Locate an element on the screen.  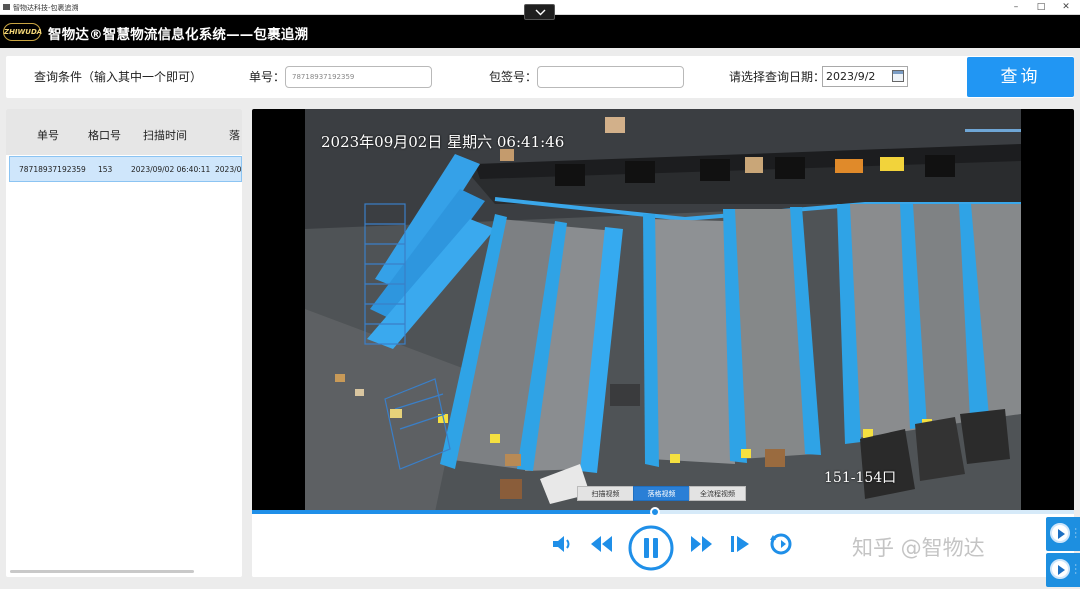
minimize-button: – is located at coordinates (1016, 7).